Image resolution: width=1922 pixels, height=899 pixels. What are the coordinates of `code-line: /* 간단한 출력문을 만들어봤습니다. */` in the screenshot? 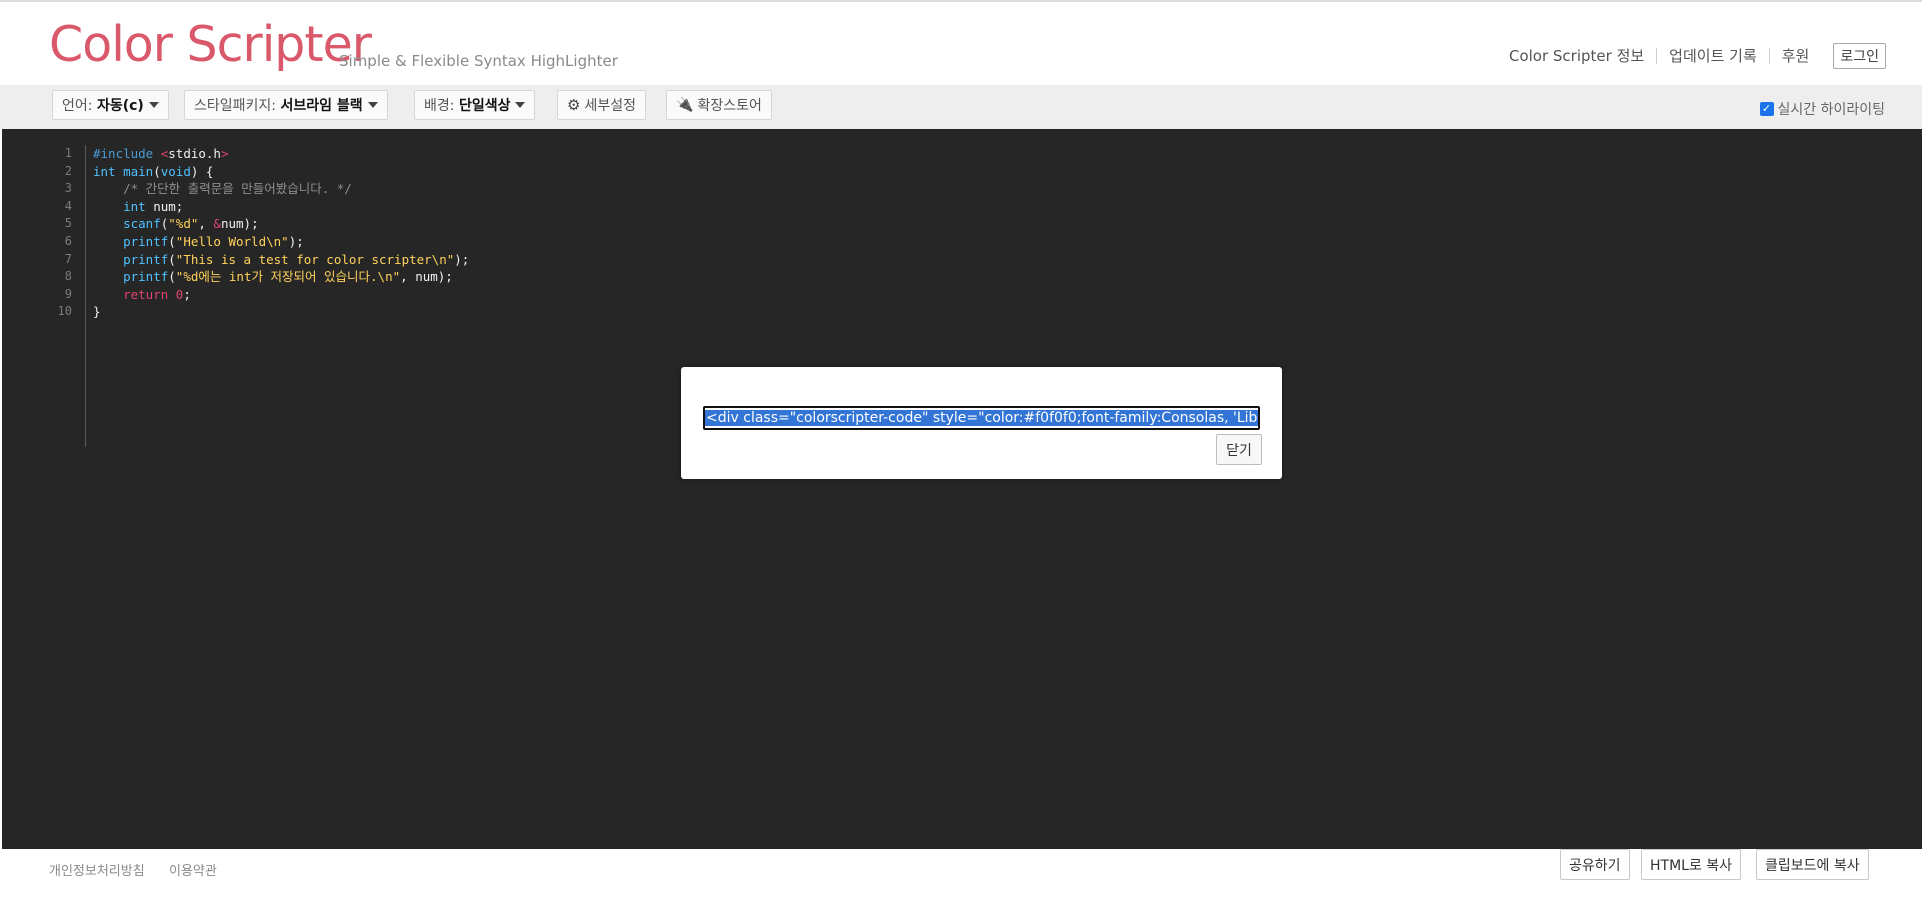 It's located at (222, 189).